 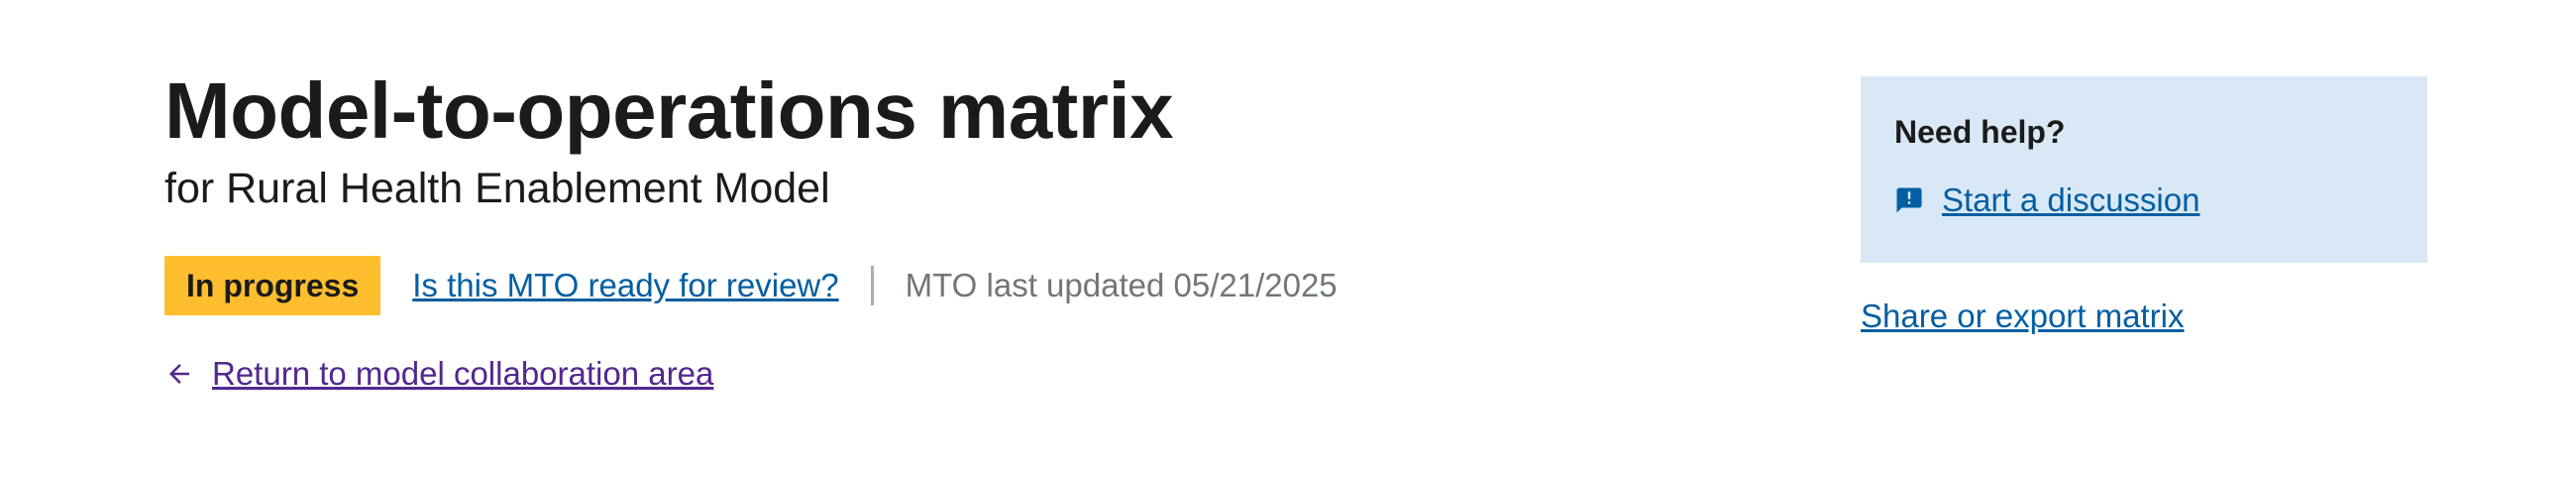 I want to click on start-discussion-link: Start a discussion, so click(x=2144, y=200).